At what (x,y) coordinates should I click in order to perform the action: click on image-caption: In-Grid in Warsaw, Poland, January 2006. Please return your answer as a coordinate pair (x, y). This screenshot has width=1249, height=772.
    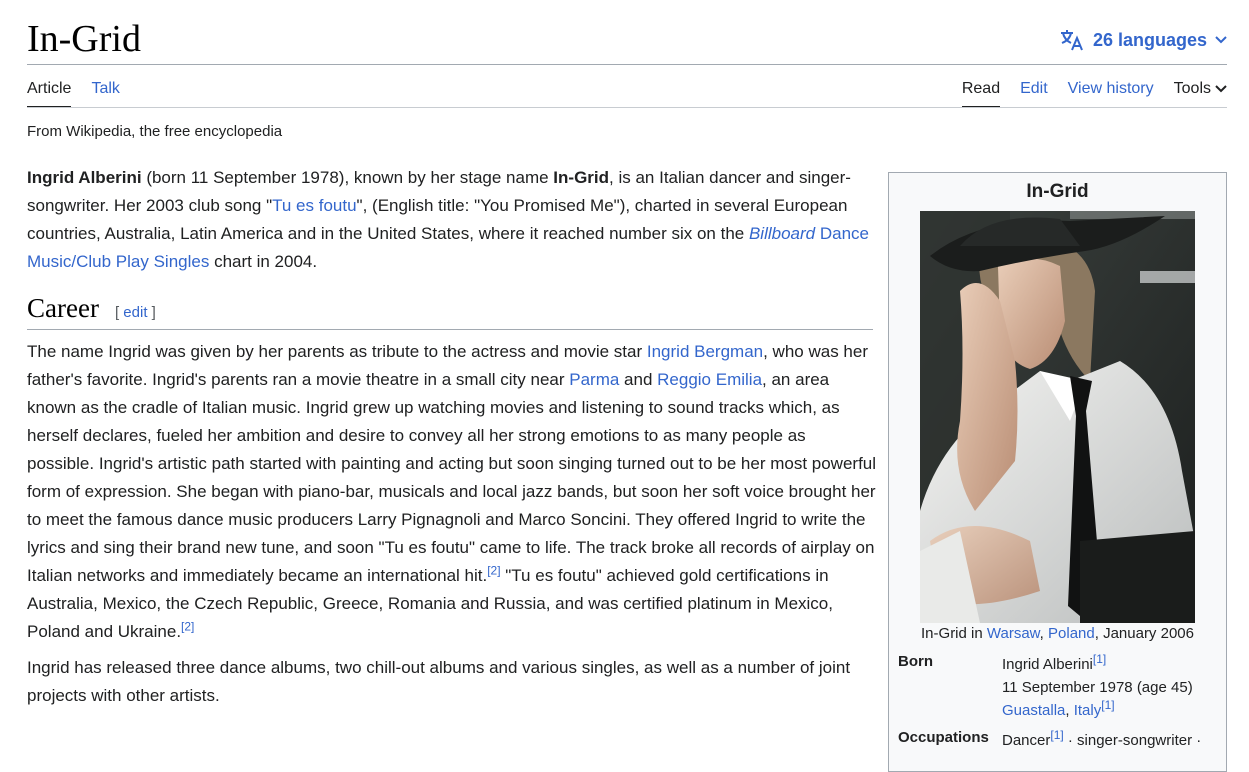
    Looking at the image, I should click on (1057, 633).